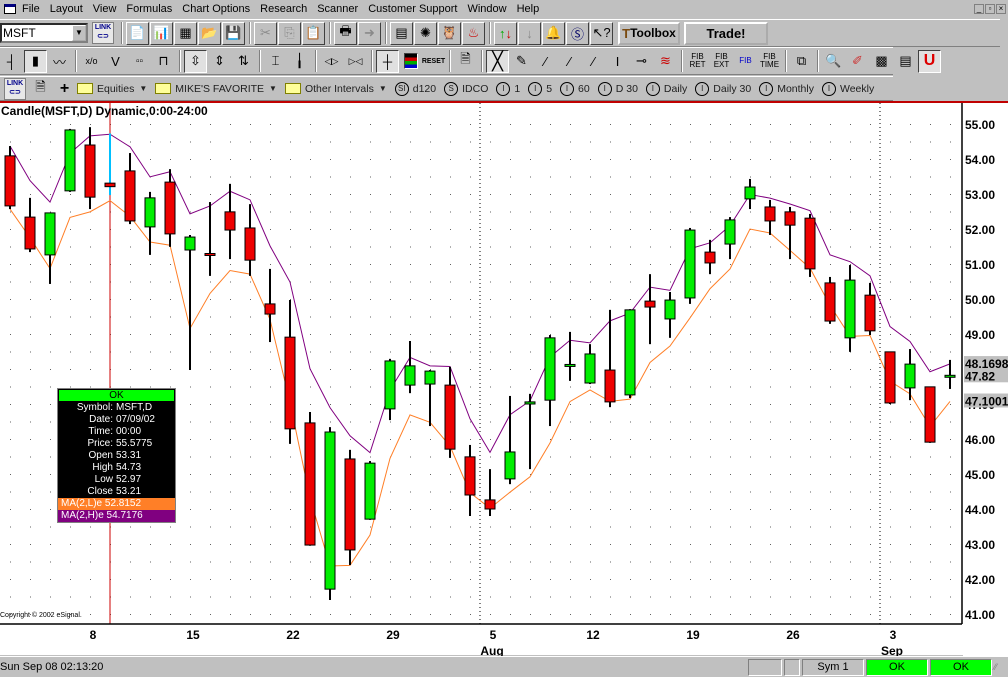 This screenshot has width=1008, height=677. What do you see at coordinates (593, 61) in the screenshot?
I see `extended-line-icon: ⁄` at bounding box center [593, 61].